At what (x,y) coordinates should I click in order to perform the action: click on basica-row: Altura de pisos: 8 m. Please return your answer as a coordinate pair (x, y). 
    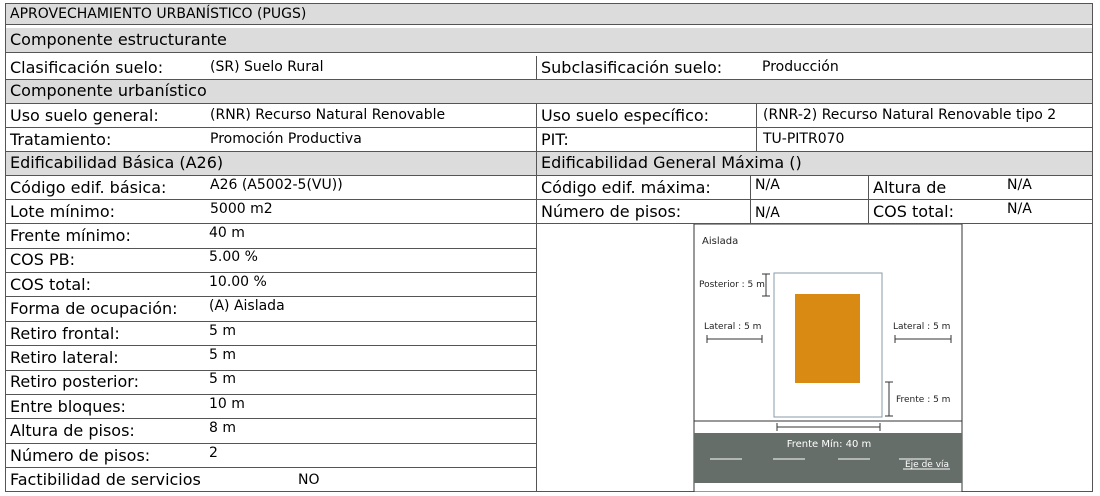
    Looking at the image, I should click on (271, 431).